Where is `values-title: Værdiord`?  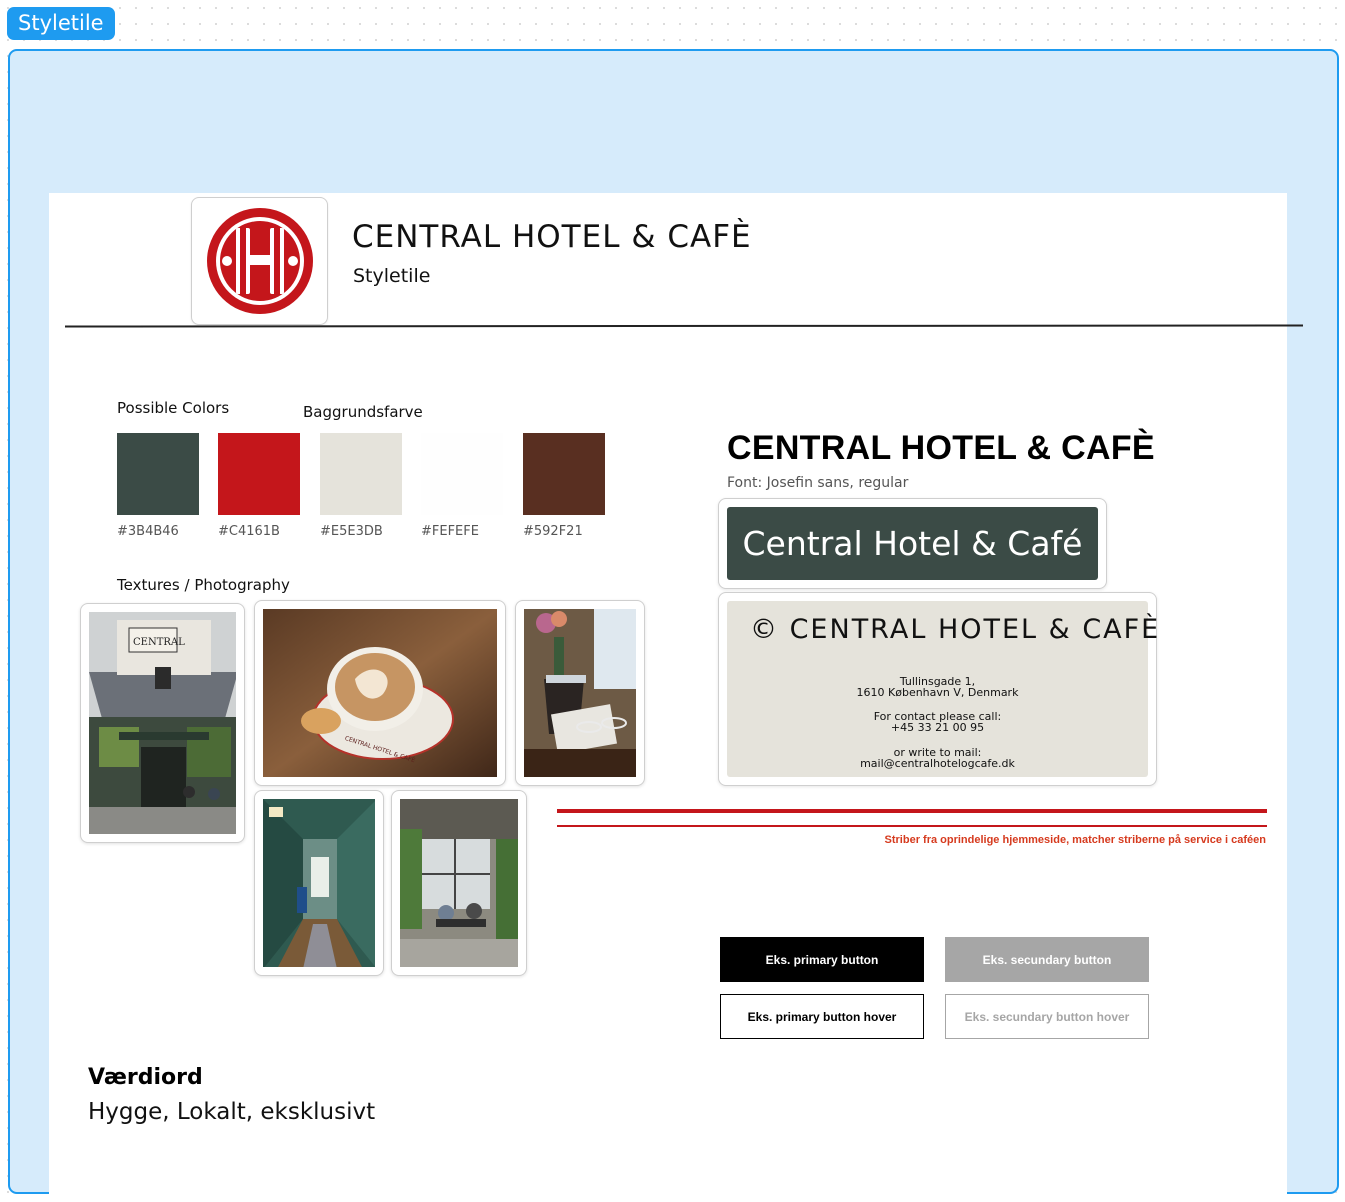 values-title: Værdiord is located at coordinates (145, 1077).